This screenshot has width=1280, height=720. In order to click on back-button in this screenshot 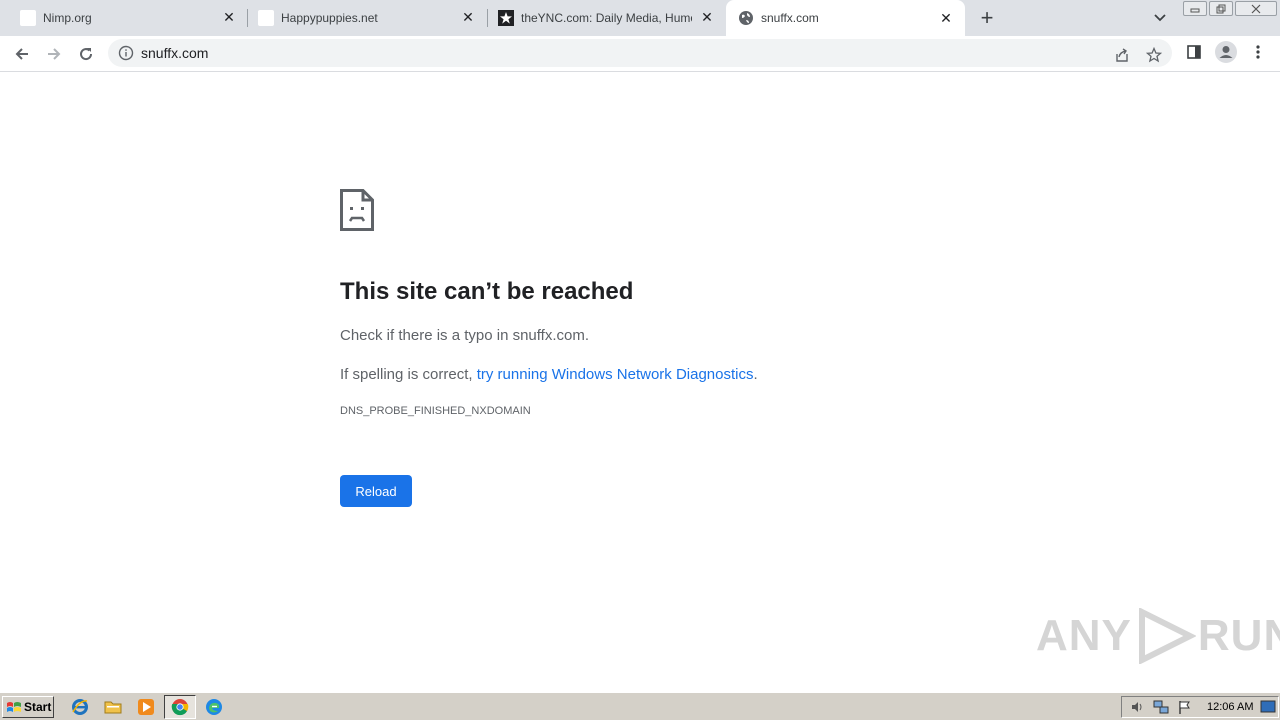, I will do `click(22, 54)`.